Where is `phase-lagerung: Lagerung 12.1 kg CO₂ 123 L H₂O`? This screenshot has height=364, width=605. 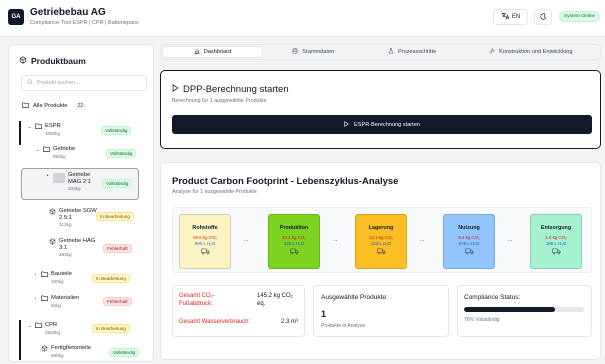
phase-lagerung: Lagerung 12.1 kg CO₂ 123 L H₂O is located at coordinates (381, 241).